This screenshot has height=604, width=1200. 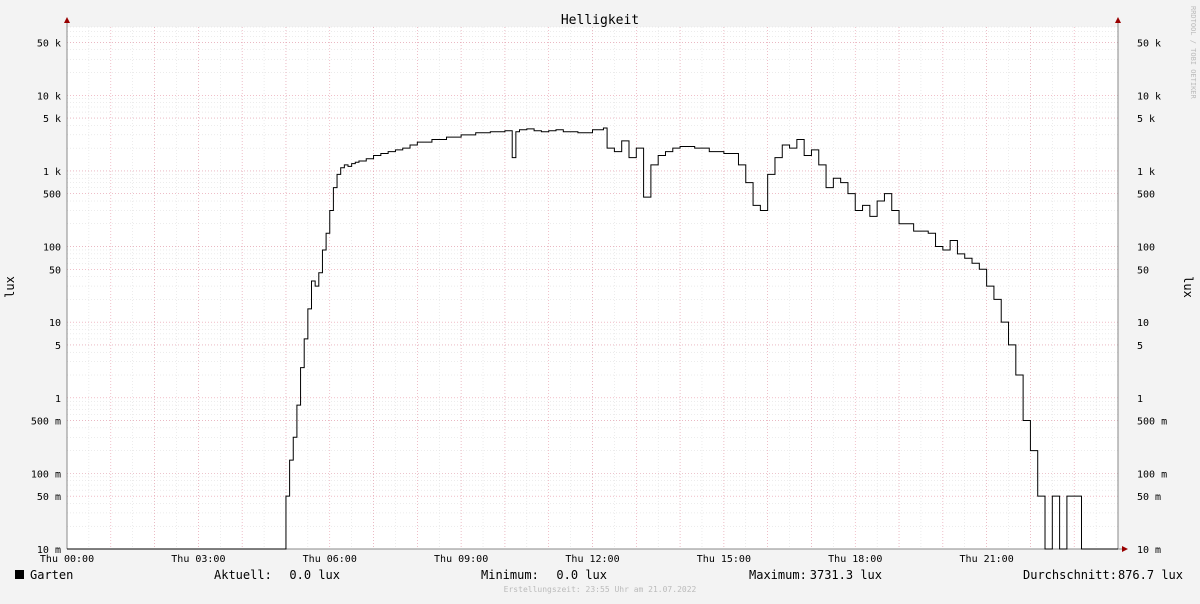 What do you see at coordinates (987, 559) in the screenshot?
I see `x-tick-label: Thu 21:00` at bounding box center [987, 559].